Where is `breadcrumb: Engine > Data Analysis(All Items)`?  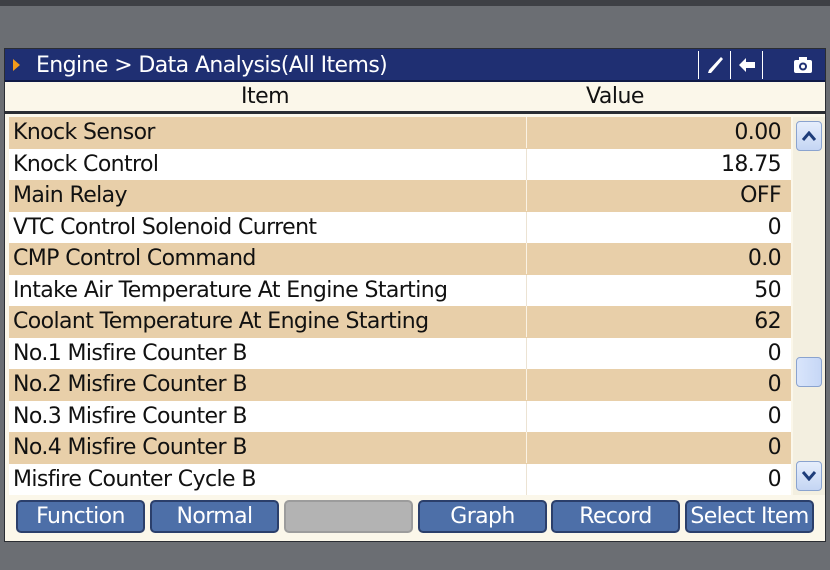 breadcrumb: Engine > Data Analysis(All Items) is located at coordinates (212, 65).